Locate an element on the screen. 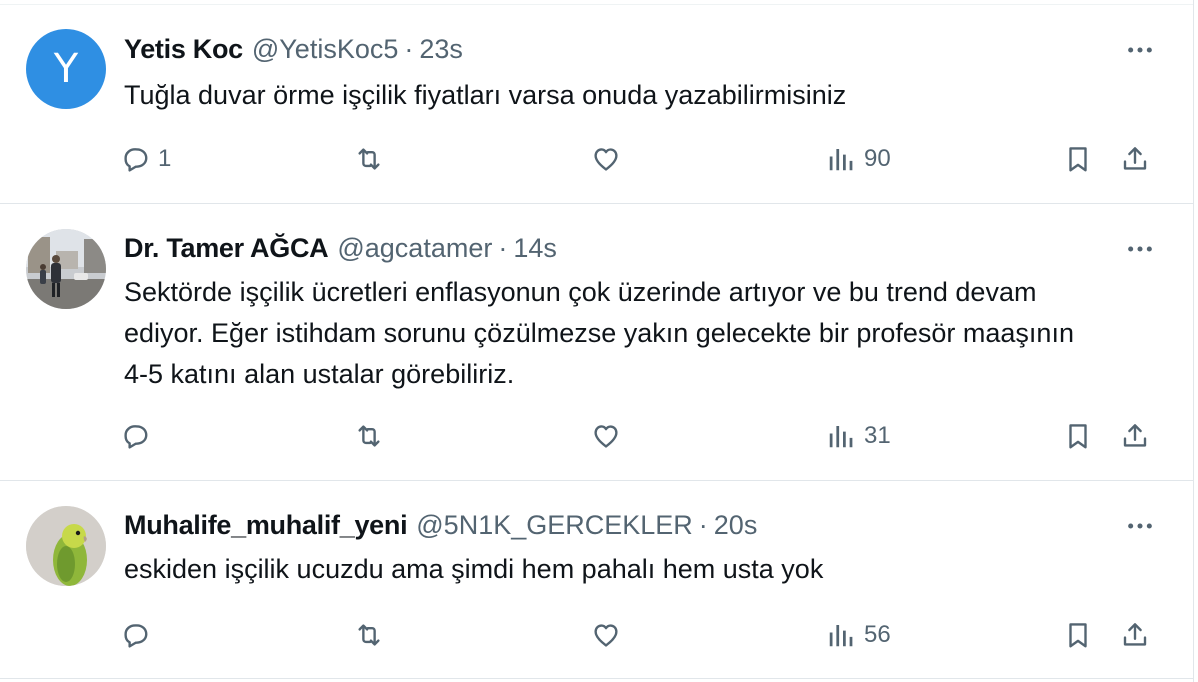 Image resolution: width=1198 pixels, height=682 pixels. avatar-photo-street is located at coordinates (66, 269).